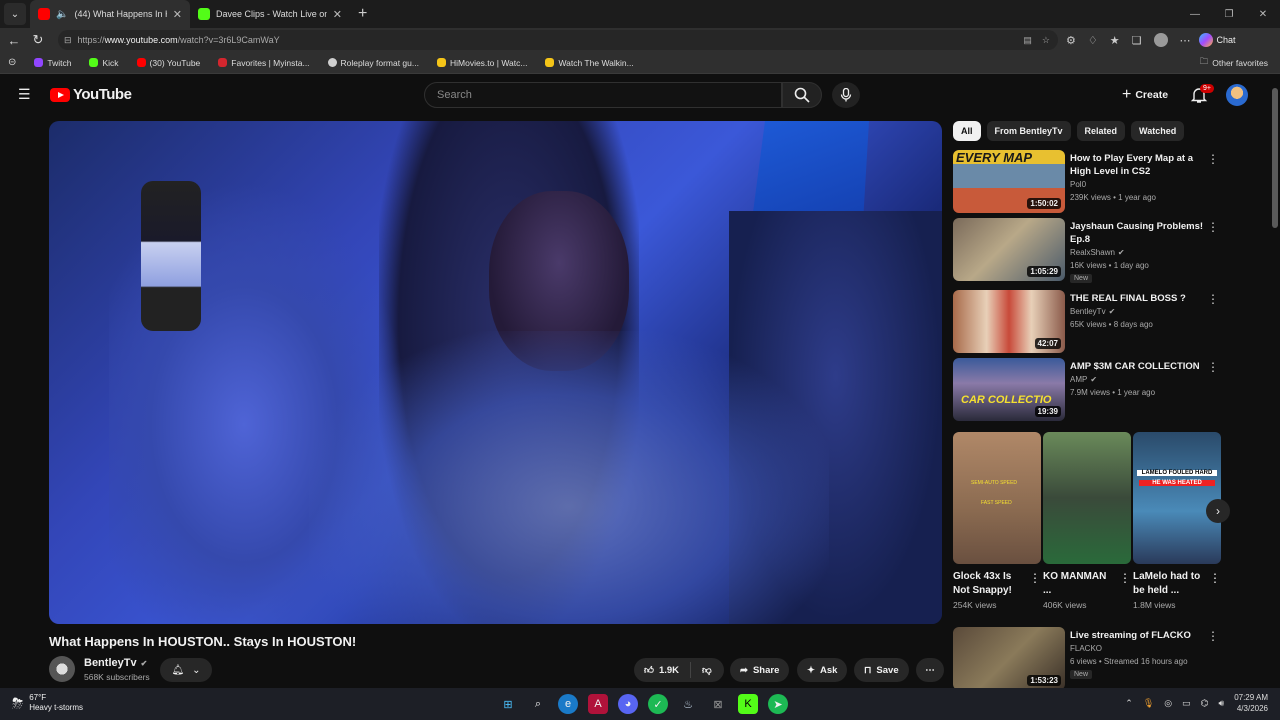 This screenshot has height=720, width=1280. I want to click on tab-youtube: 🔈 (44) What Happens In HOUSTON ✕, so click(110, 14).